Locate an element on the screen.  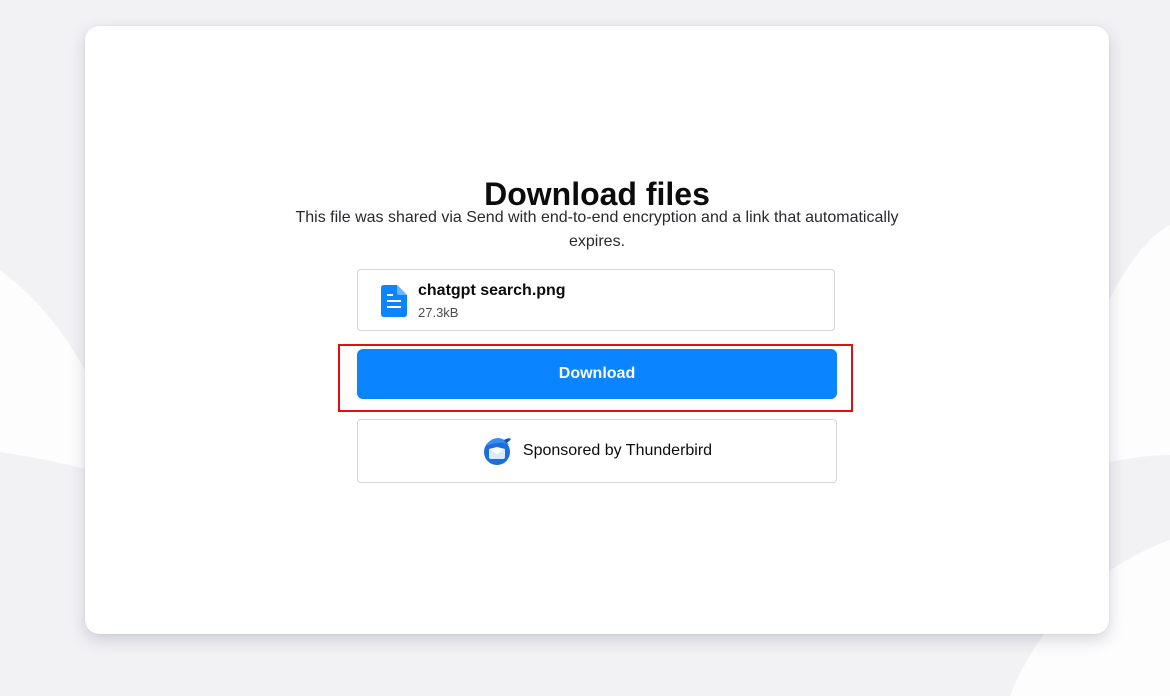
thunderbird-logo-icon is located at coordinates (497, 451).